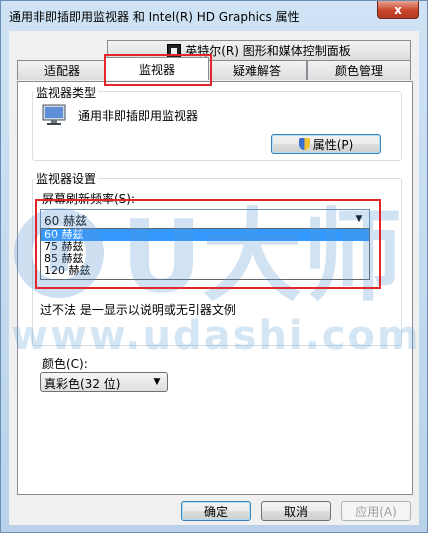 The height and width of the screenshot is (533, 428). I want to click on colors-select: 真彩色(32 位) ▼, so click(104, 382).